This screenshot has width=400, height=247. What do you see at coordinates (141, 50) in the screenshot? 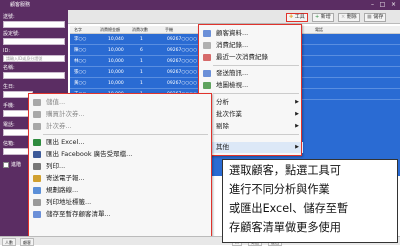
I see `cell-count: 6` at bounding box center [141, 50].